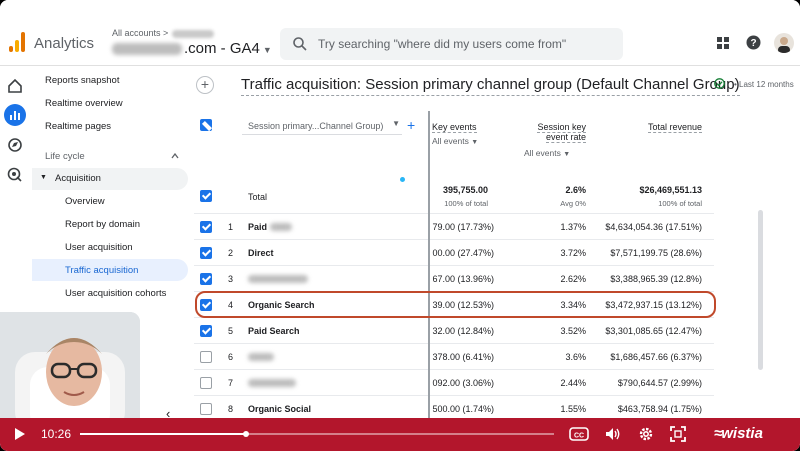 Image resolution: width=800 pixels, height=451 pixels. I want to click on video-player-bar: 10:26 CC ≈wistia, so click(400, 434).